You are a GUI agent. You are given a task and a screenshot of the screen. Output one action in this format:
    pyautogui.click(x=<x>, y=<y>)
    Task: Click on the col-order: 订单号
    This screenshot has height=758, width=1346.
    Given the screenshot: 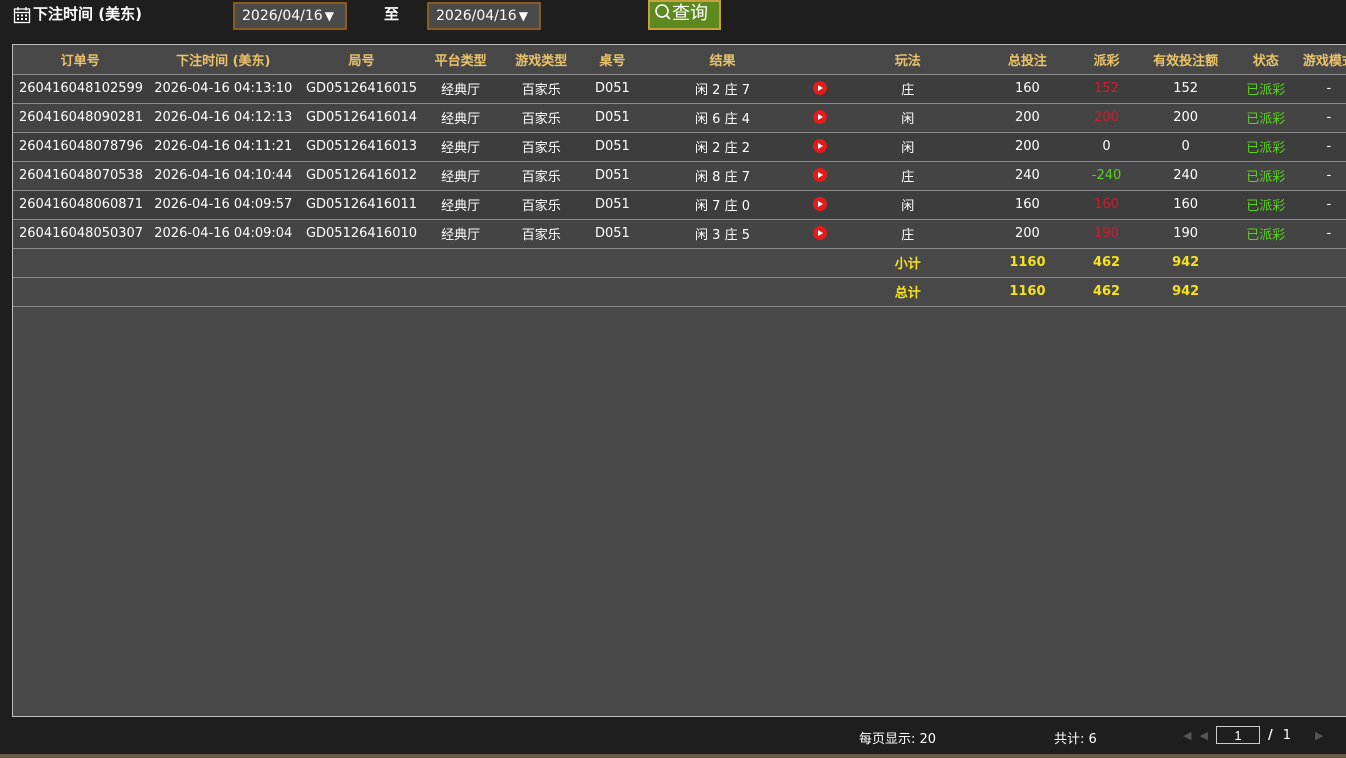 What is the action you would take?
    pyautogui.click(x=80, y=60)
    